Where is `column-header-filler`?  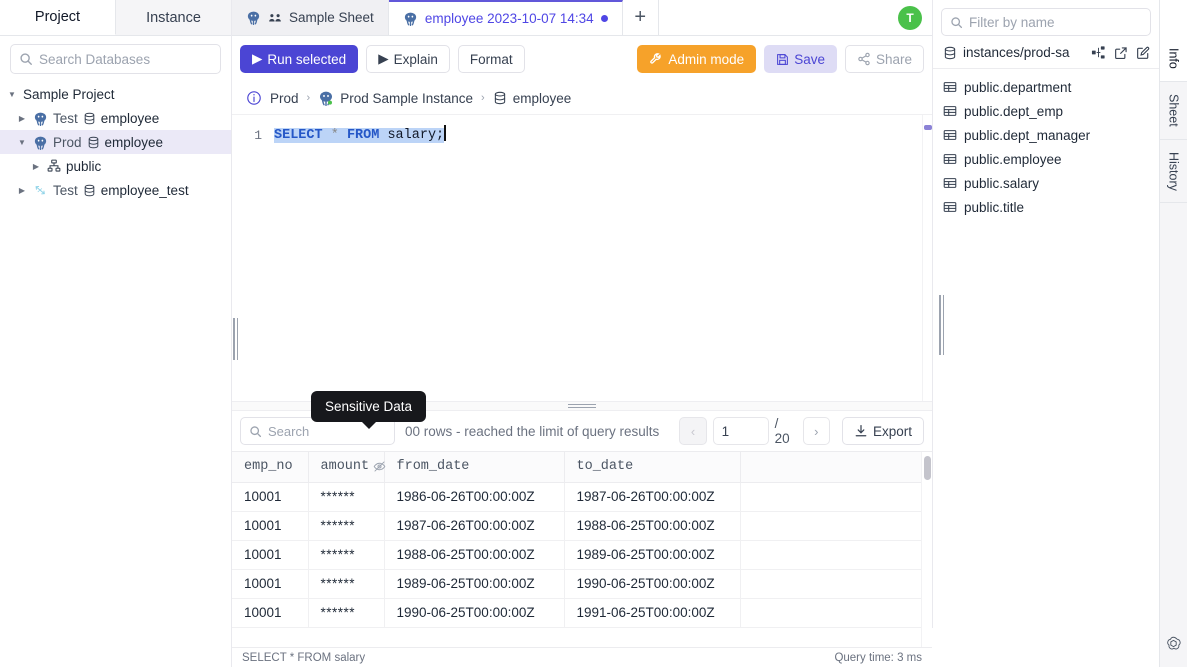
column-header-filler is located at coordinates (836, 467).